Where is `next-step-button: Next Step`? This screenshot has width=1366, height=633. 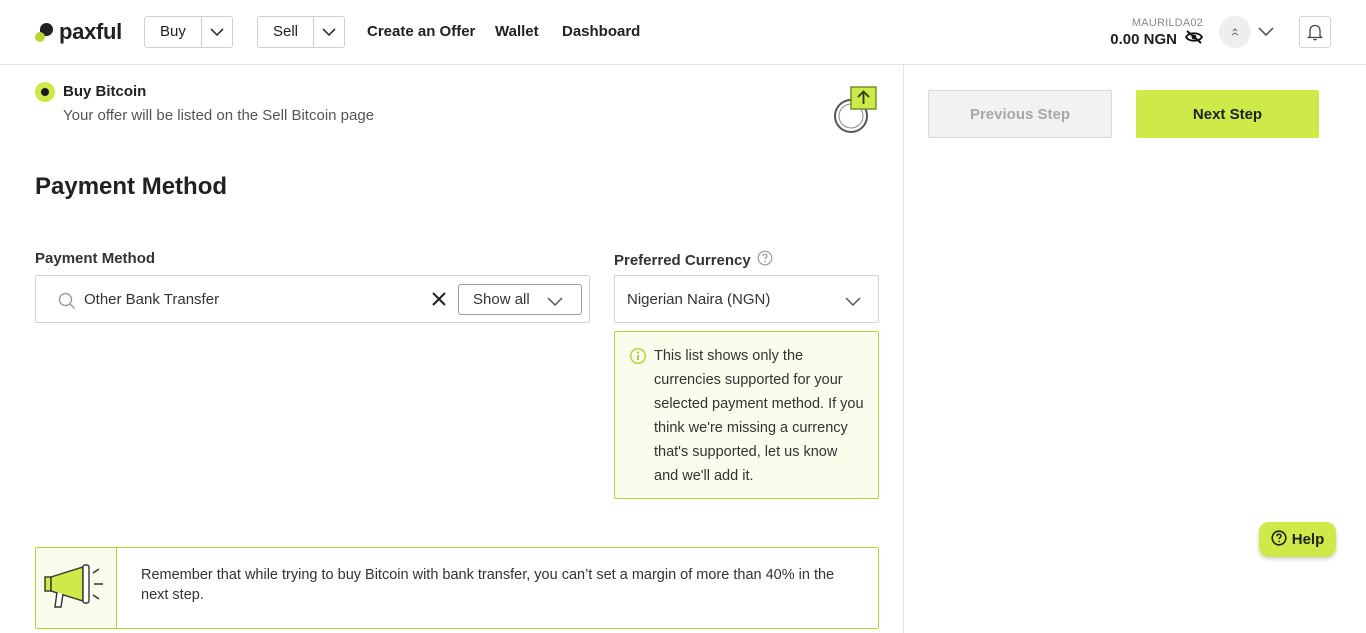 next-step-button: Next Step is located at coordinates (1227, 114).